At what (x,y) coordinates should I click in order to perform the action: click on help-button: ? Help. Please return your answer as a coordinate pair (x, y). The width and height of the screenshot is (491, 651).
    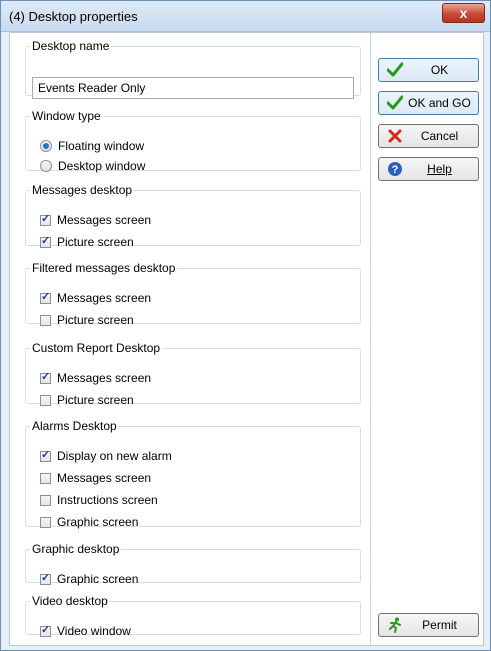
    Looking at the image, I should click on (428, 169).